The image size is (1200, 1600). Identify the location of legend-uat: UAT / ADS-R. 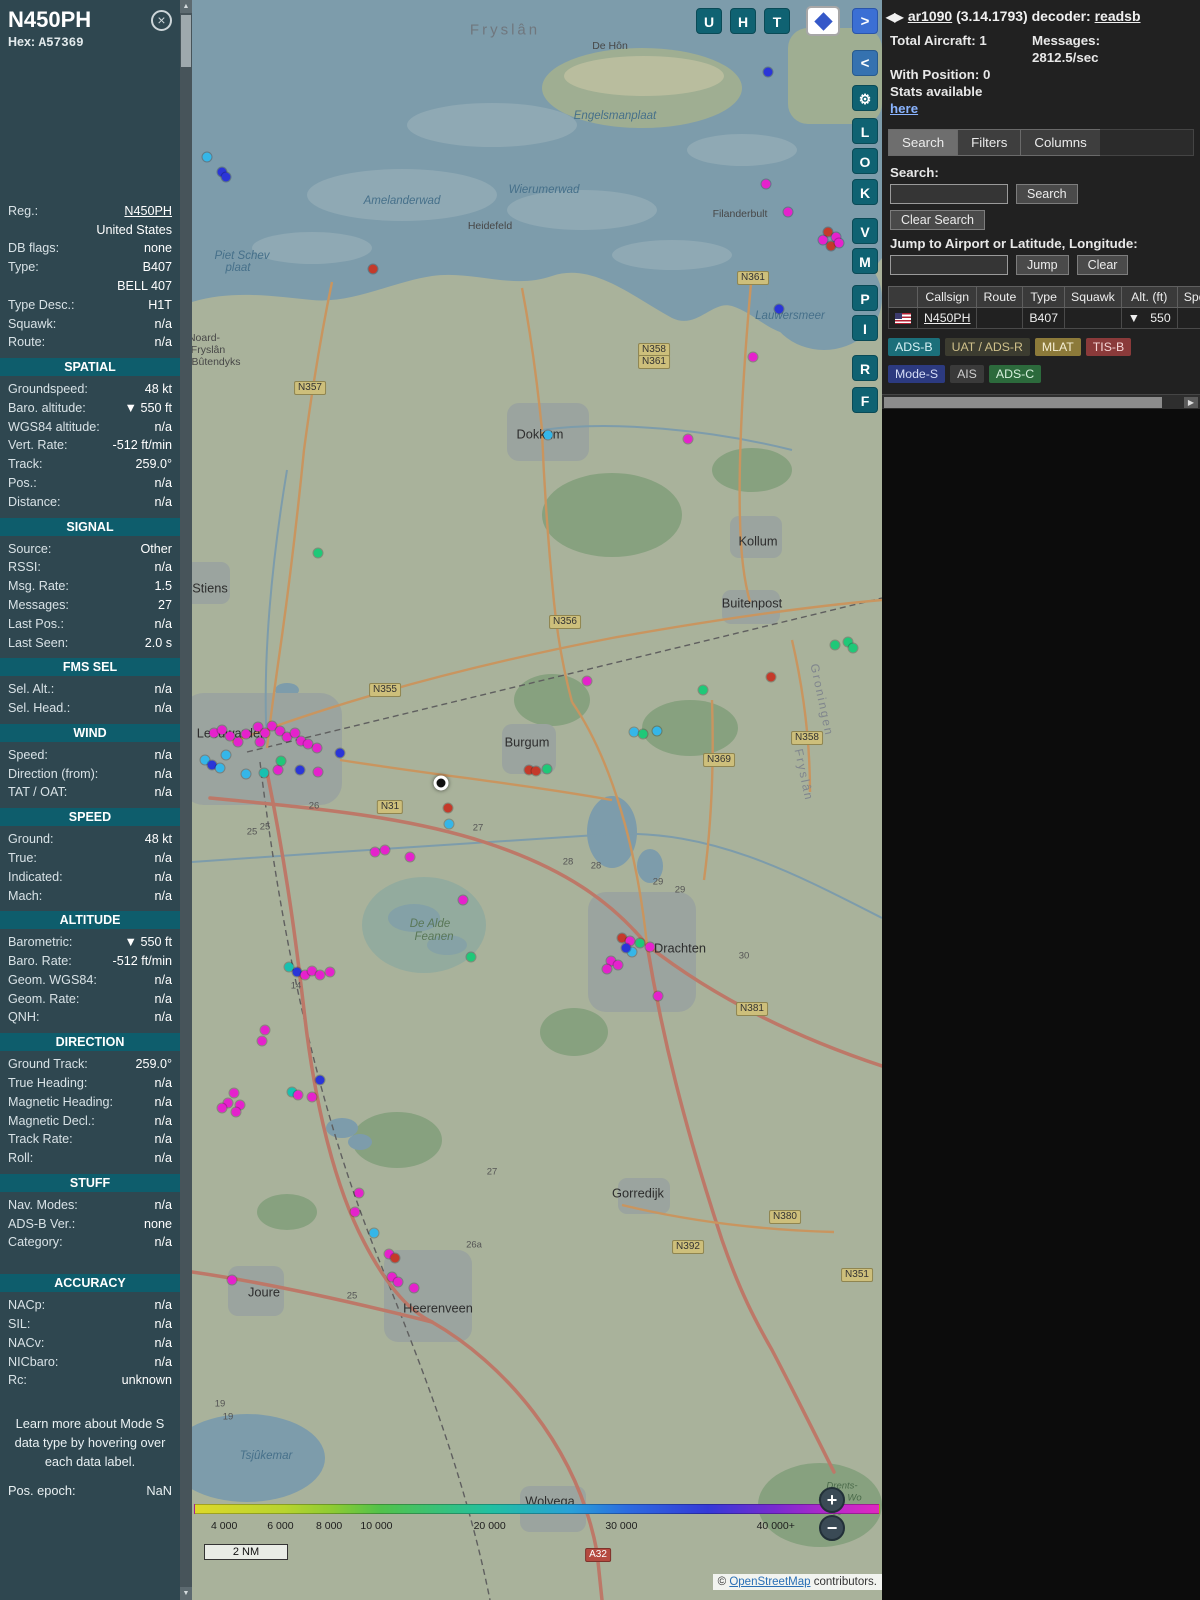
(987, 347).